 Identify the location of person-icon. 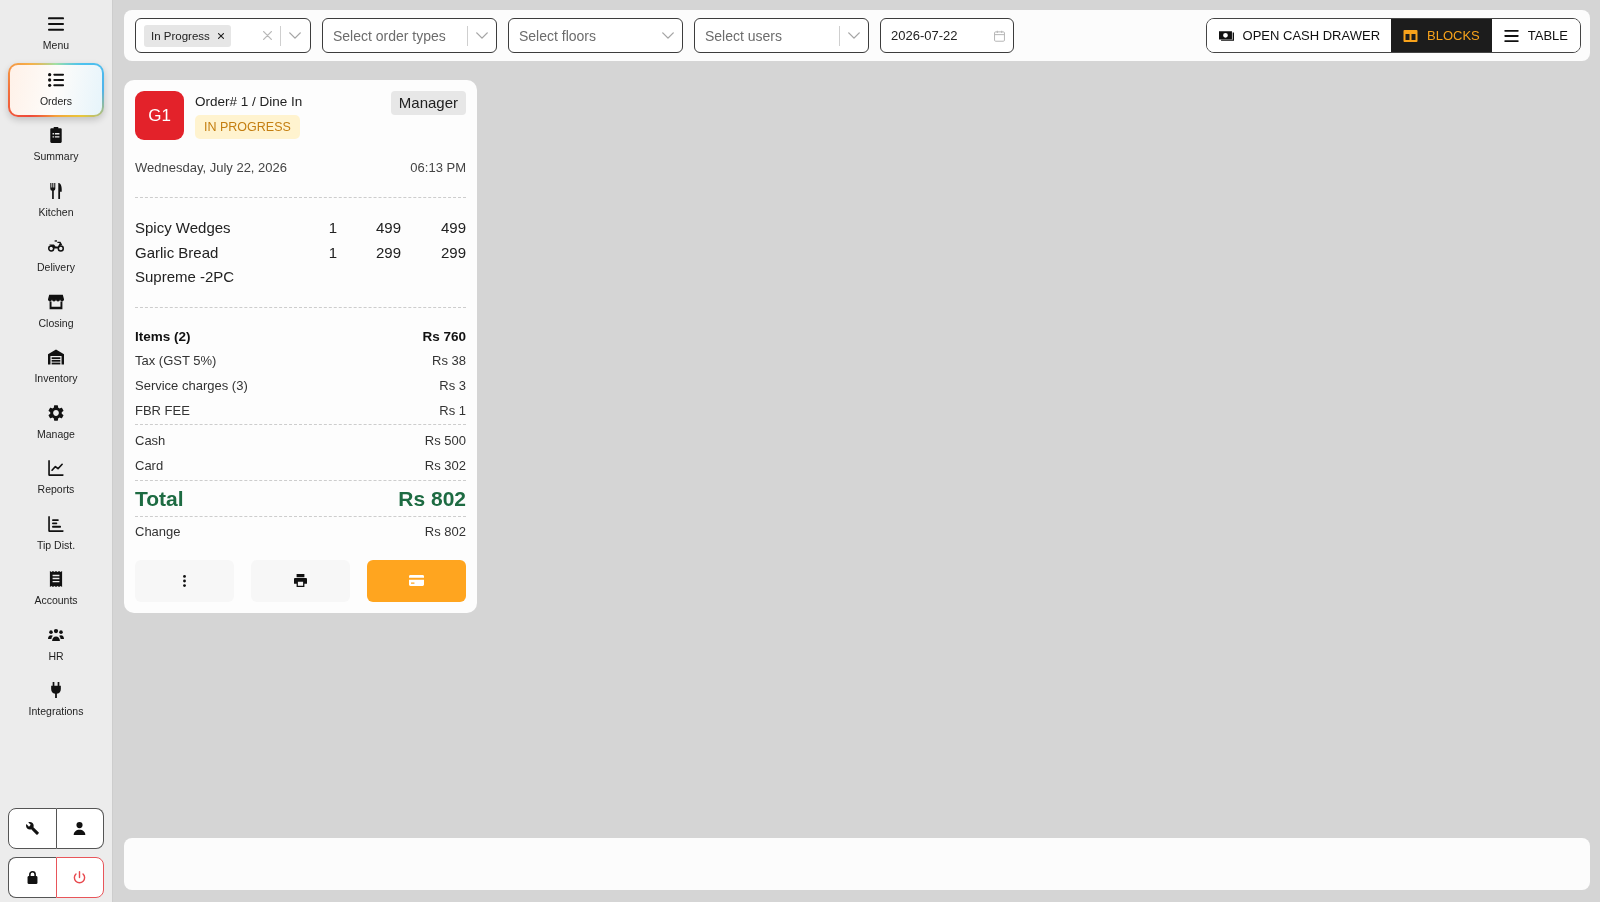
(80, 828).